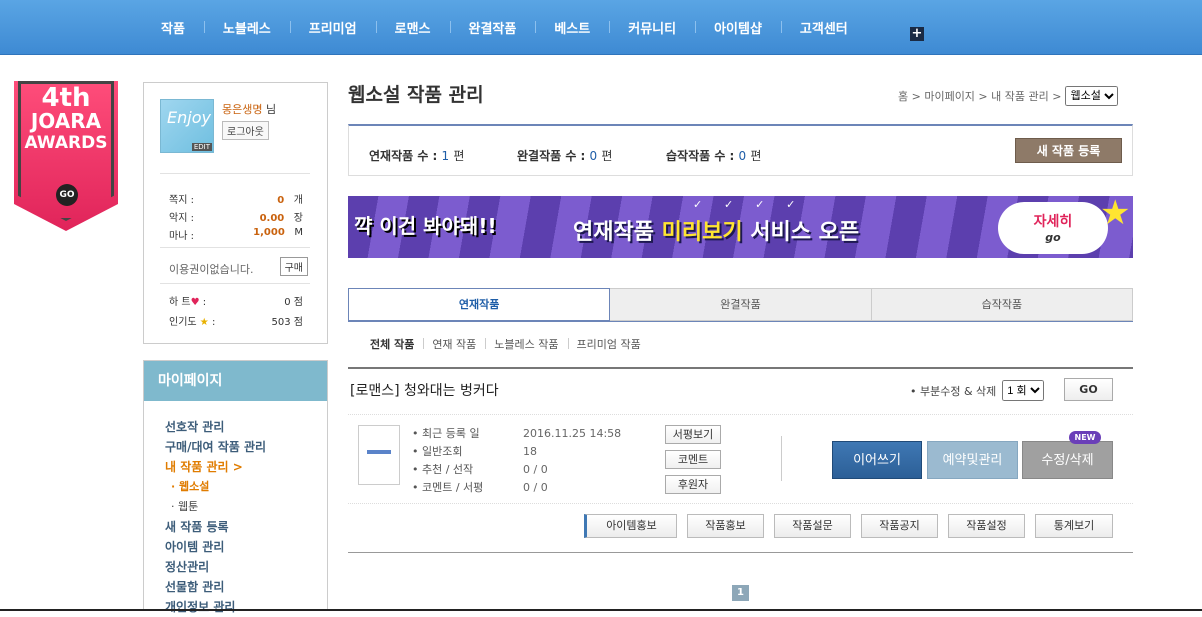 This screenshot has width=1202, height=617. Describe the element at coordinates (1068, 150) in the screenshot. I see `new-work-button: 새 작품 등록` at that location.